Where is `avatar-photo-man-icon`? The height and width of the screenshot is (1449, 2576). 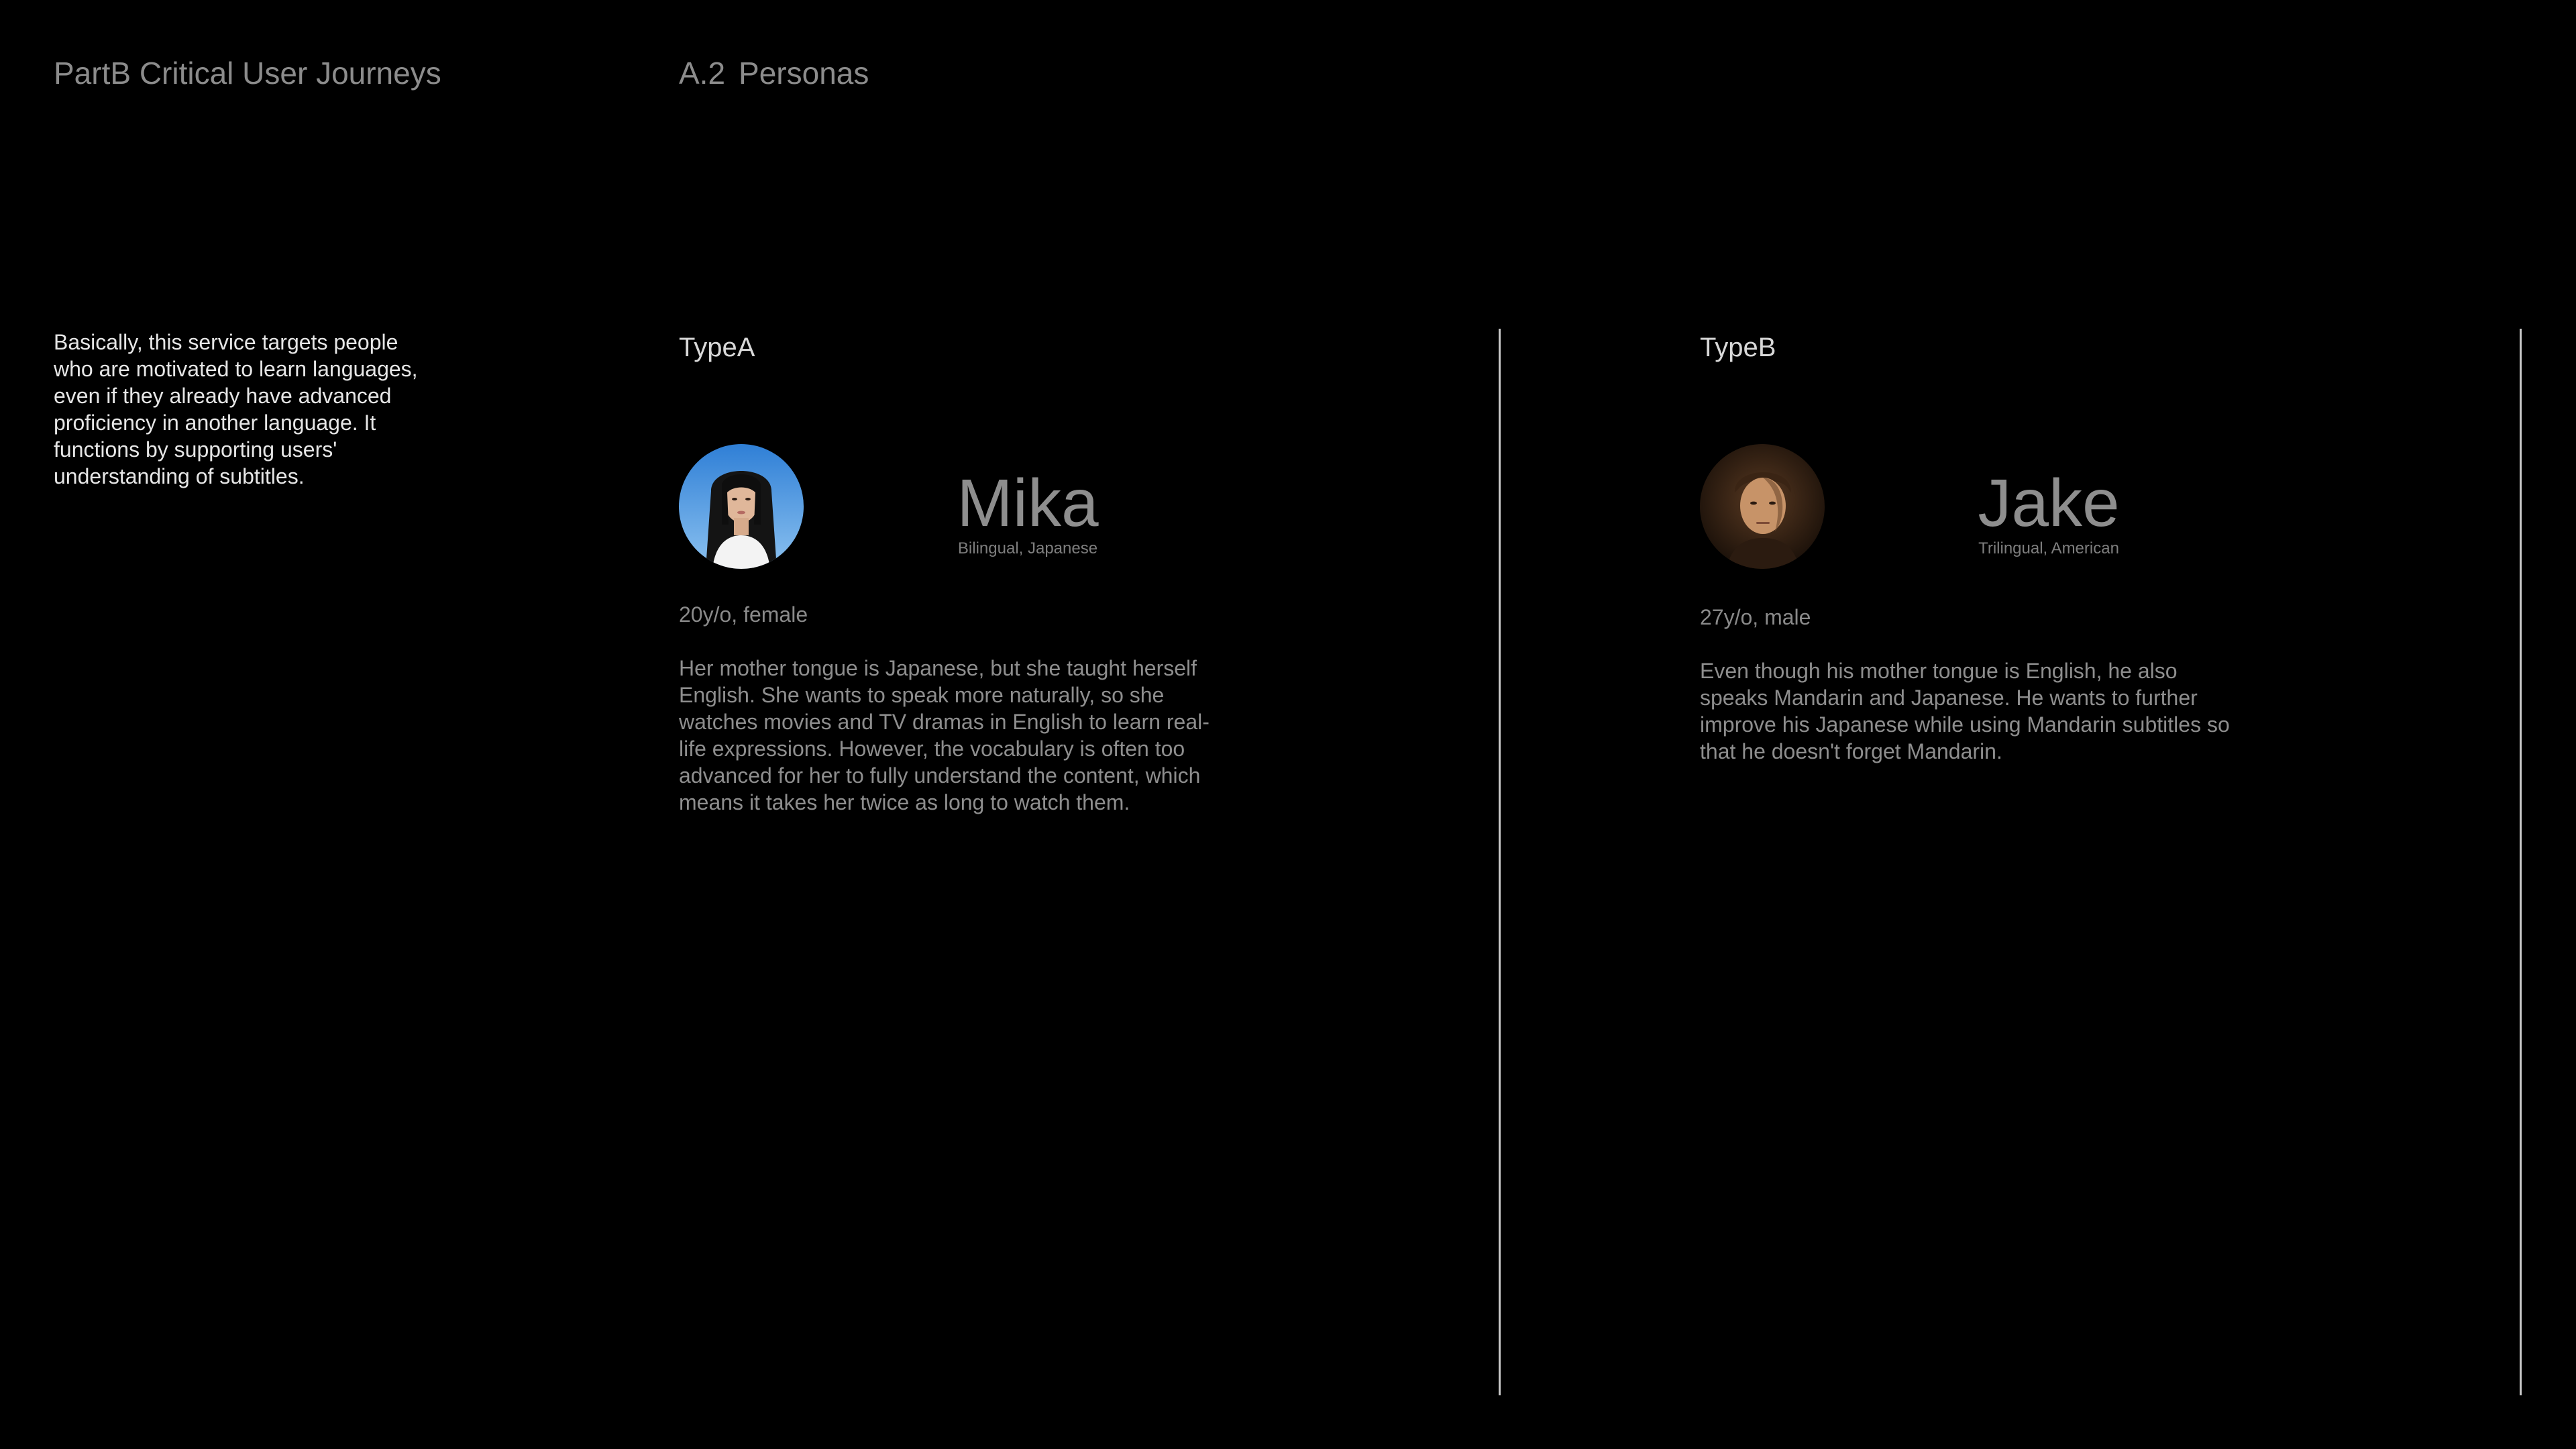
avatar-photo-man-icon is located at coordinates (1762, 506).